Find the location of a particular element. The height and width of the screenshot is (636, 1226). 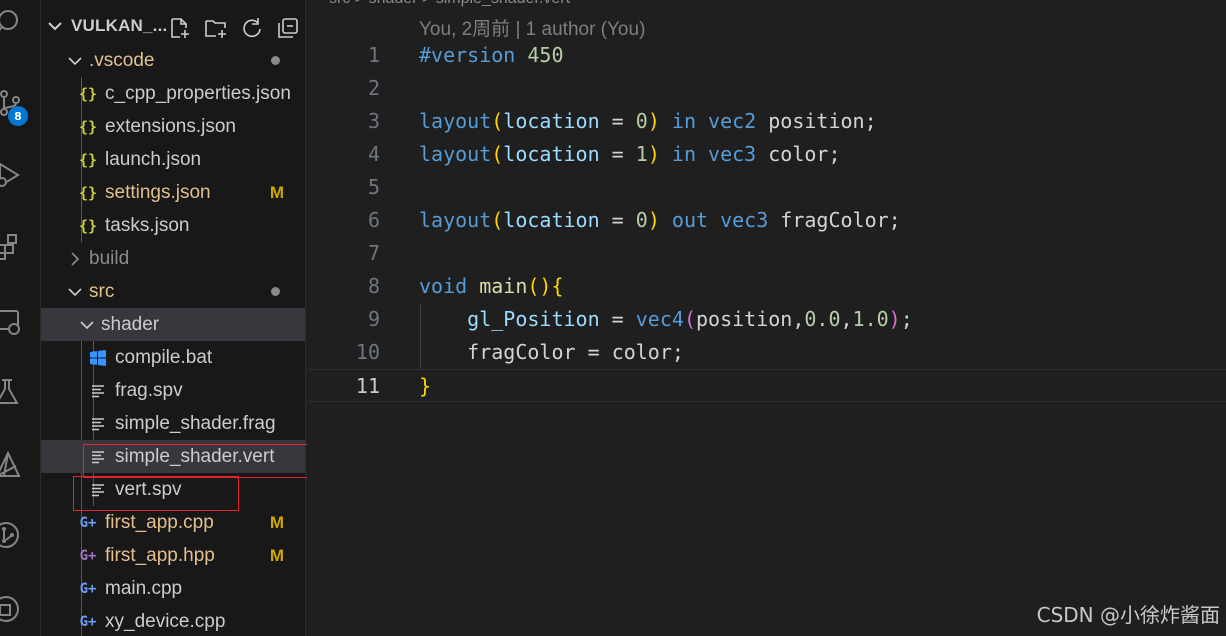

extensions-icon is located at coordinates (20, 247).